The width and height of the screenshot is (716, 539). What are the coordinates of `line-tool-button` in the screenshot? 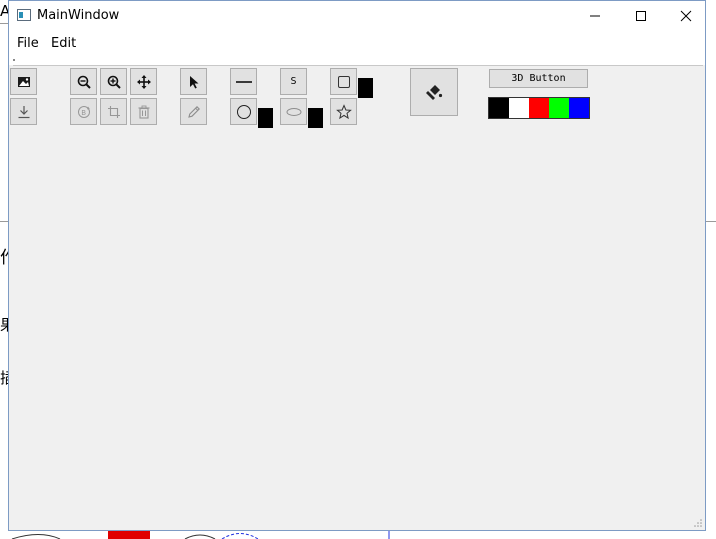 It's located at (243, 81).